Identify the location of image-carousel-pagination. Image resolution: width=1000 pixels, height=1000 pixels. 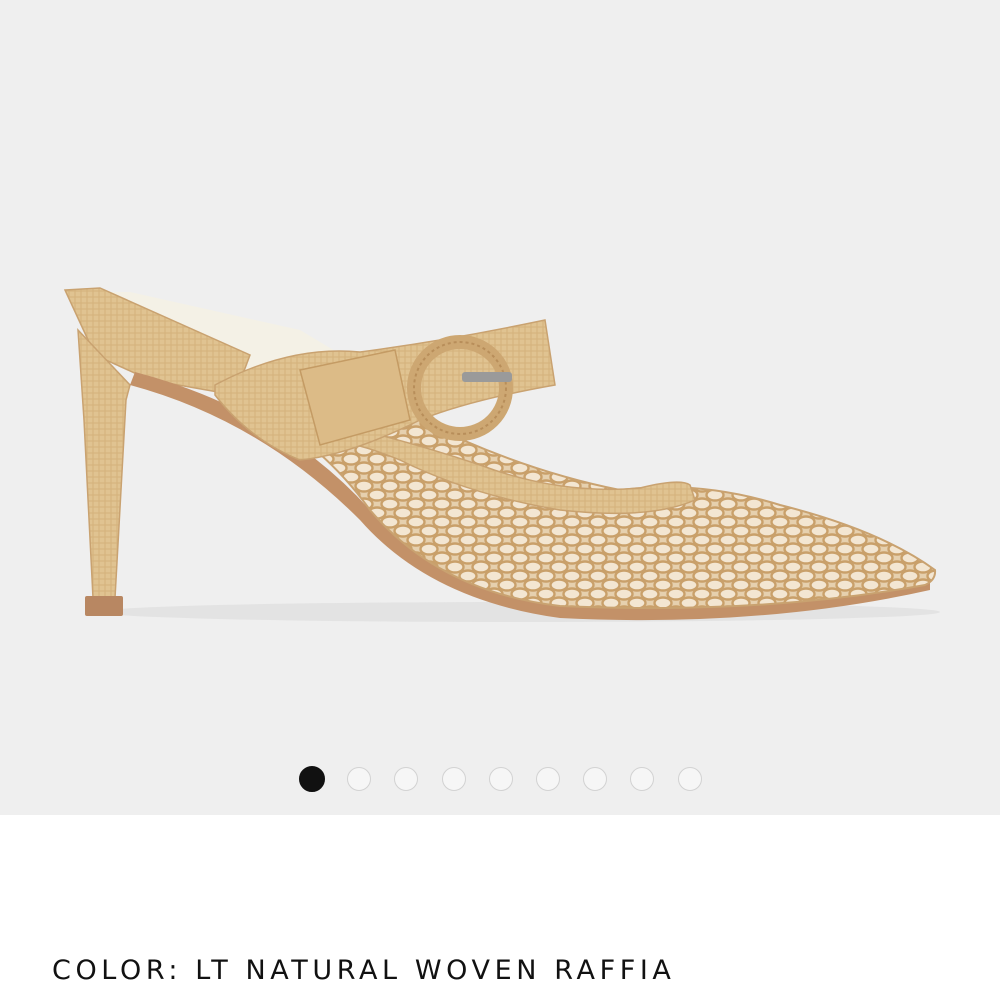
(500, 780).